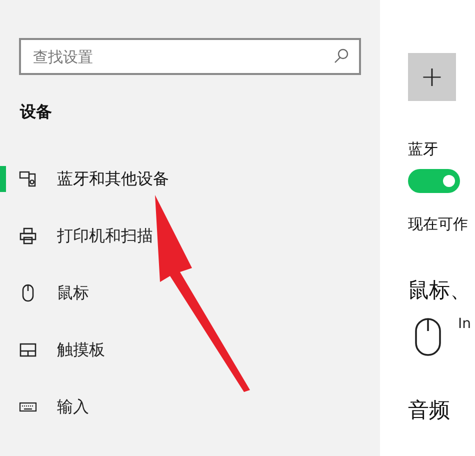 Image resolution: width=475 pixels, height=456 pixels. What do you see at coordinates (429, 410) in the screenshot?
I see `section-heading: 音频` at bounding box center [429, 410].